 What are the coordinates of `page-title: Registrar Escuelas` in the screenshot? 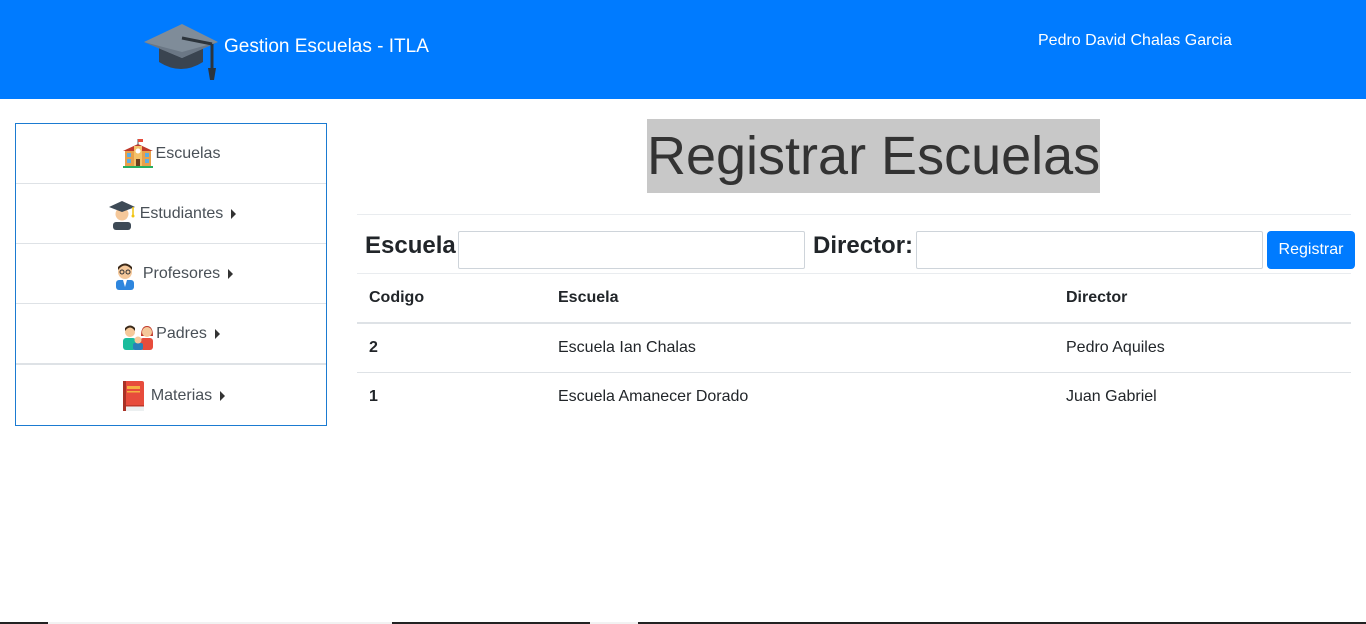 It's located at (874, 156).